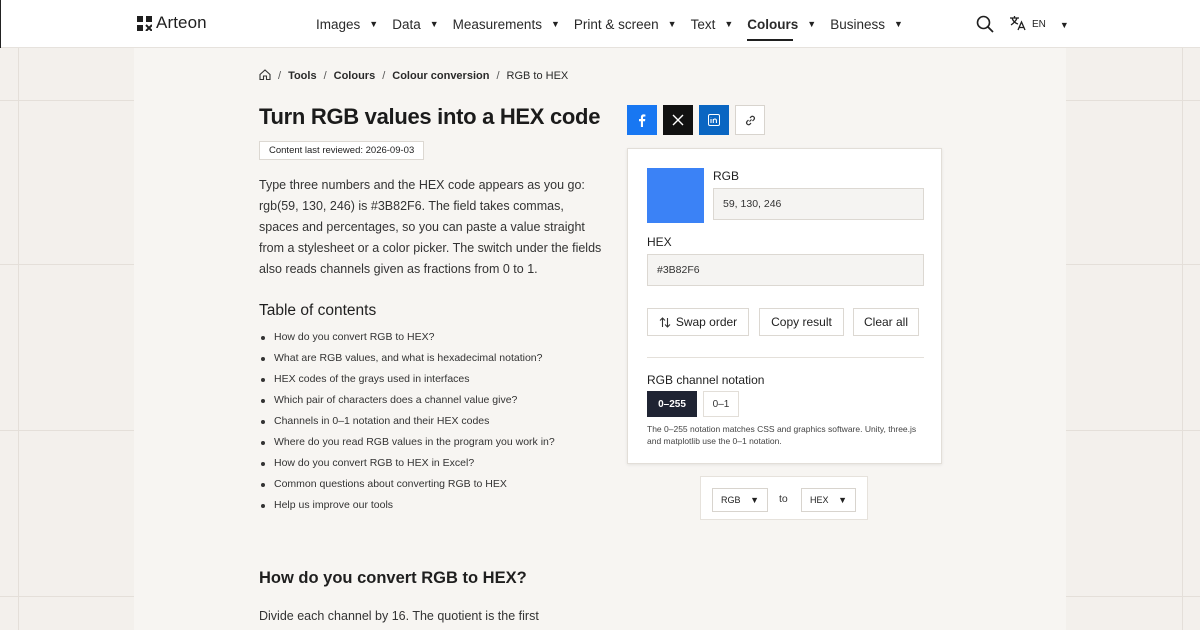 Image resolution: width=1200 pixels, height=630 pixels. I want to click on nav-item-business: Business ▼, so click(866, 24).